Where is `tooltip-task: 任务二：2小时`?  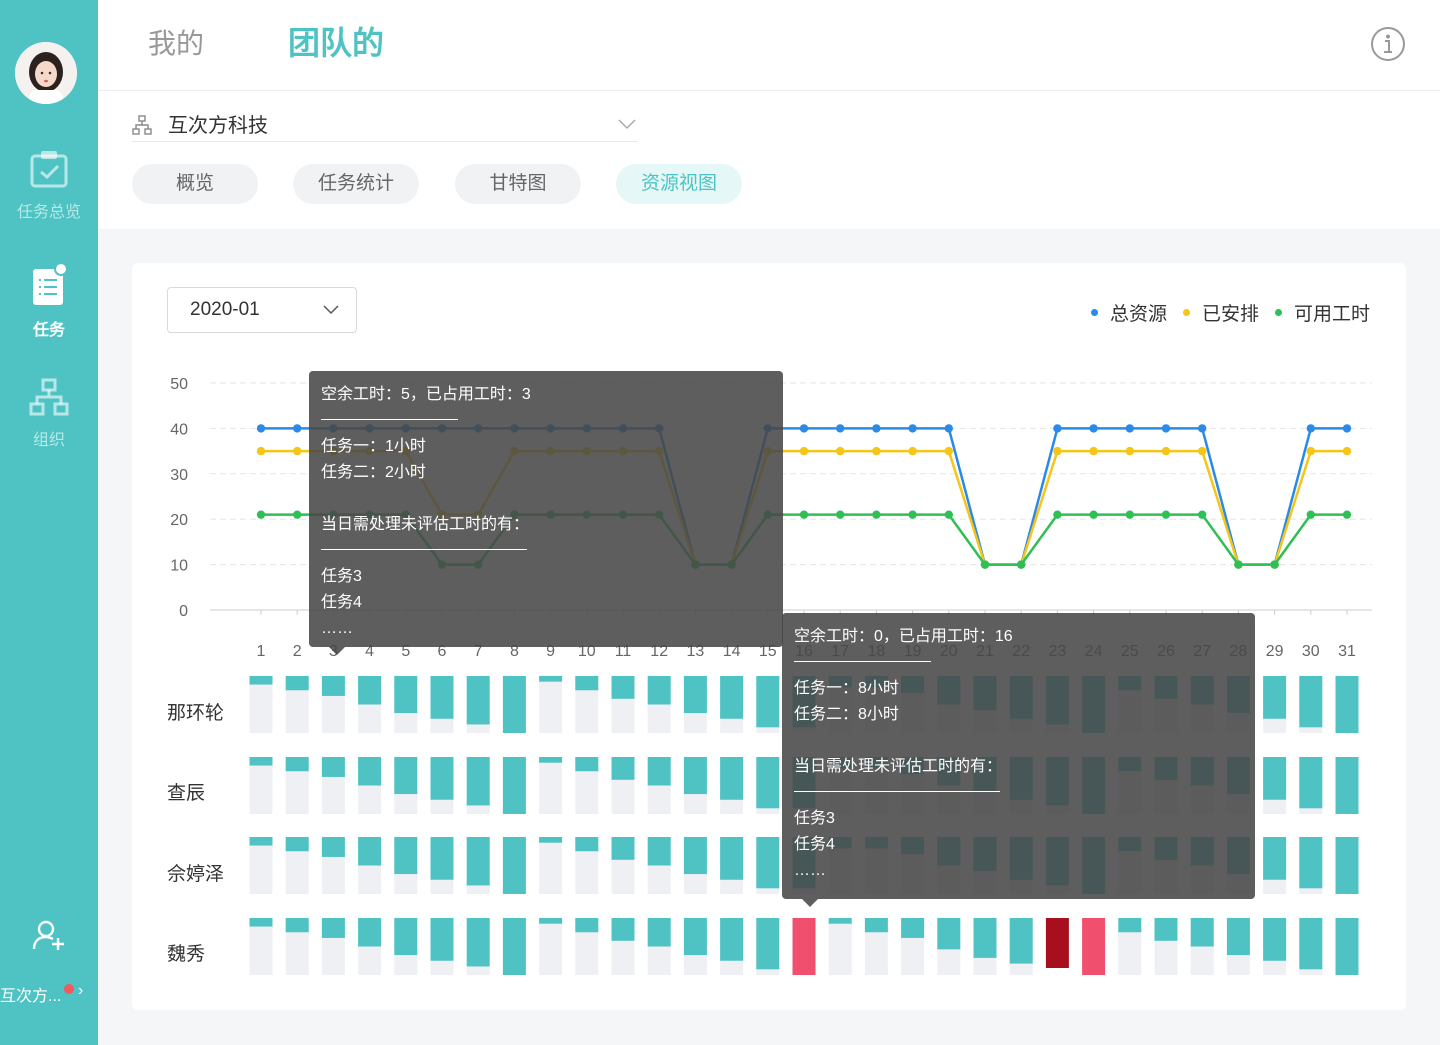 tooltip-task: 任务二：2小时 is located at coordinates (373, 472).